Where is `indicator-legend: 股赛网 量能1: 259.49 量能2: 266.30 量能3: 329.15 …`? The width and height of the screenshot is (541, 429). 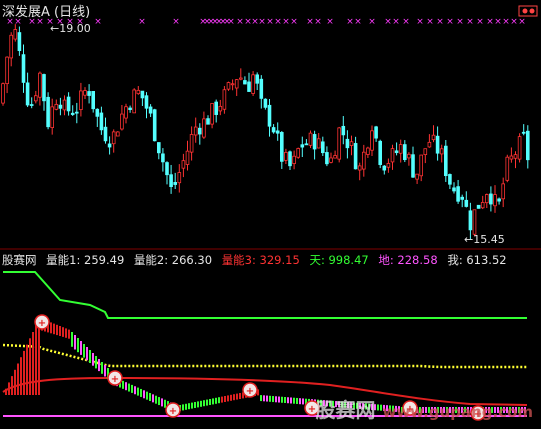
indicator-legend: 股赛网 量能1: 259.49 量能2: 266.30 量能3: 329.15 … is located at coordinates (257, 260).